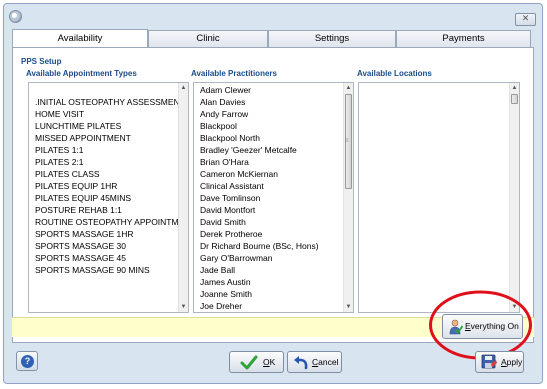 This screenshot has height=389, width=547. Describe the element at coordinates (107, 246) in the screenshot. I see `list-item: SPORTS MASSAGE 30` at that location.